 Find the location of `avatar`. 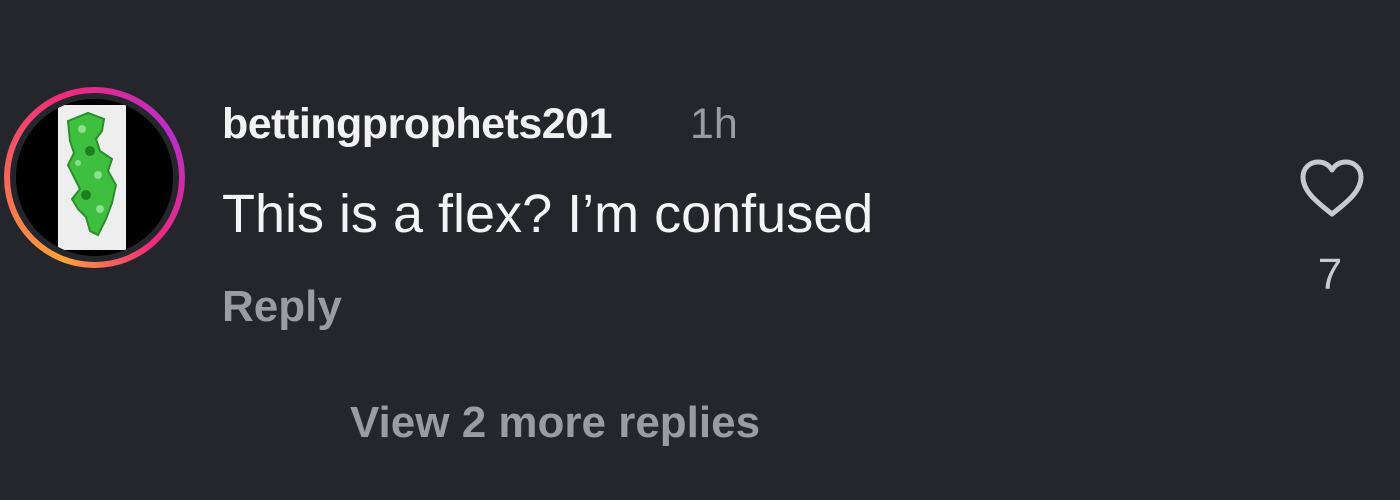

avatar is located at coordinates (94, 177).